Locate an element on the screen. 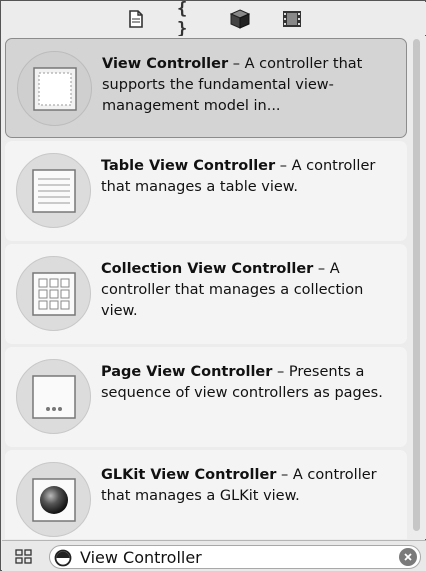  grid-view-icon is located at coordinates (24, 557).